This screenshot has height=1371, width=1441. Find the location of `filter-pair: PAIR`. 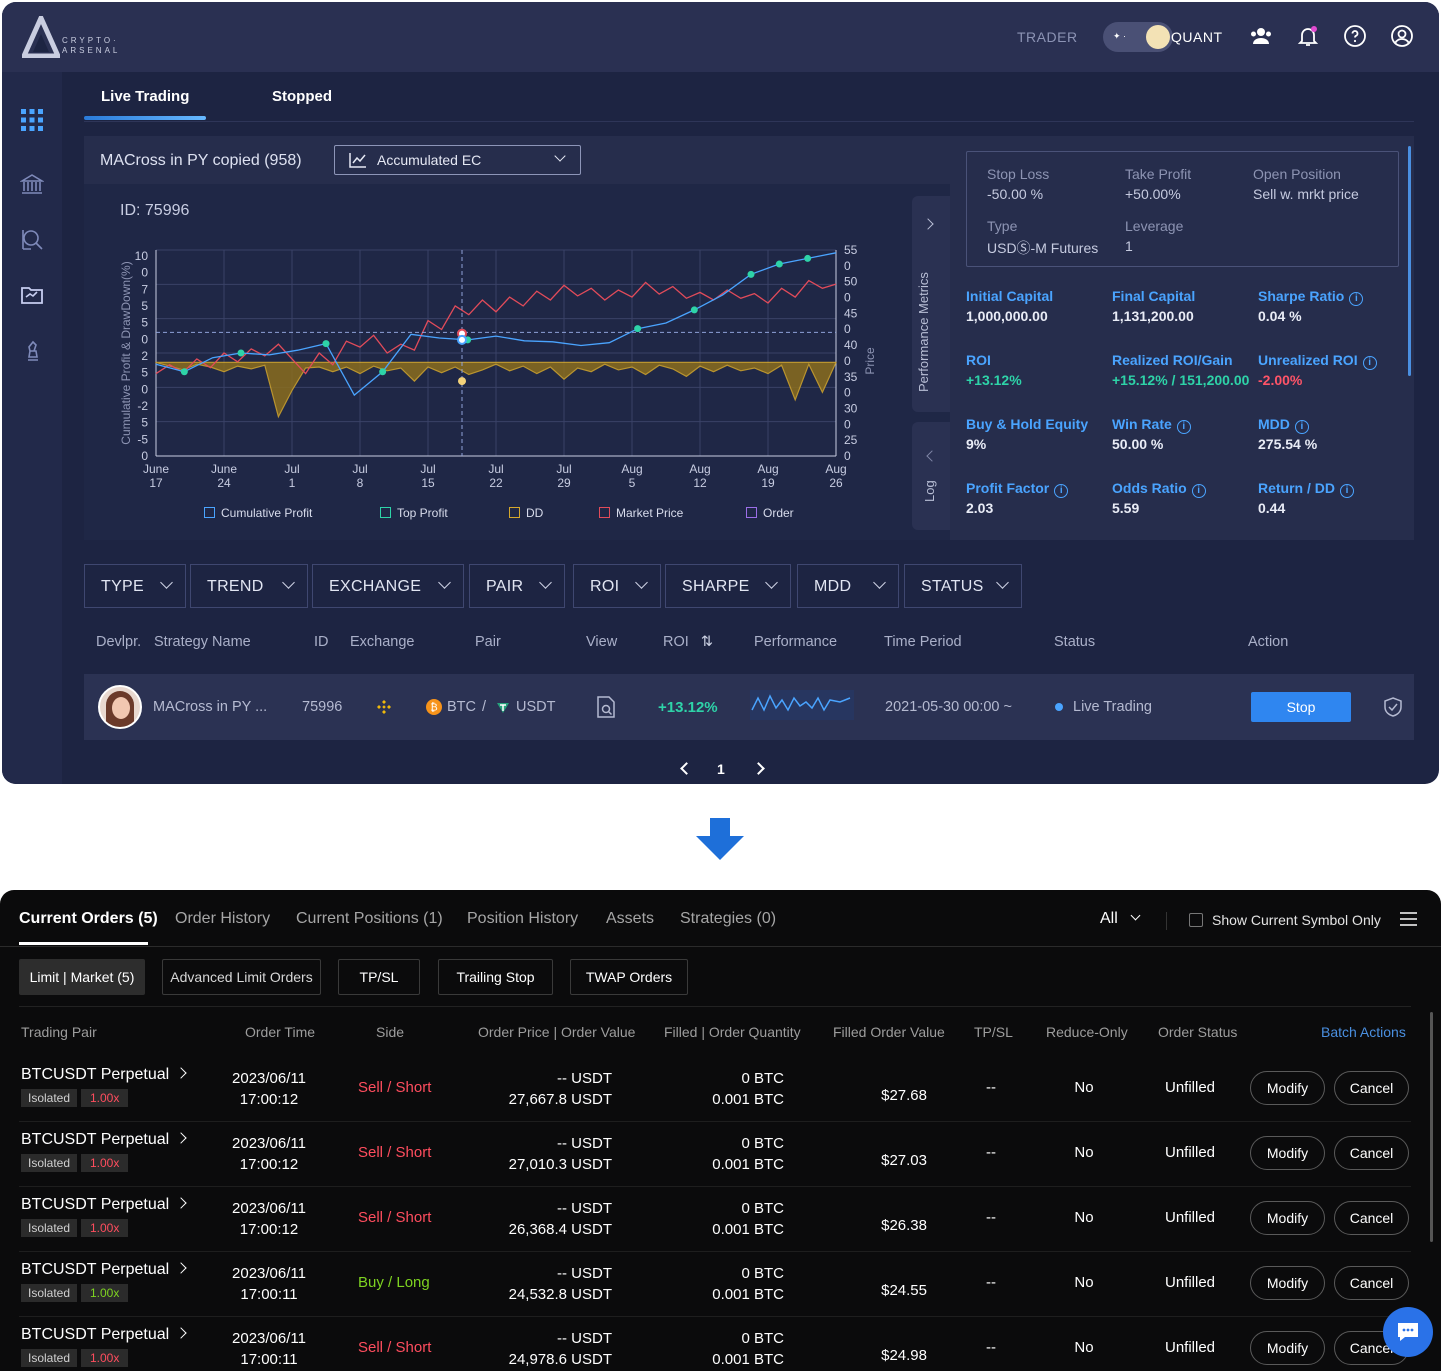

filter-pair: PAIR is located at coordinates (517, 586).